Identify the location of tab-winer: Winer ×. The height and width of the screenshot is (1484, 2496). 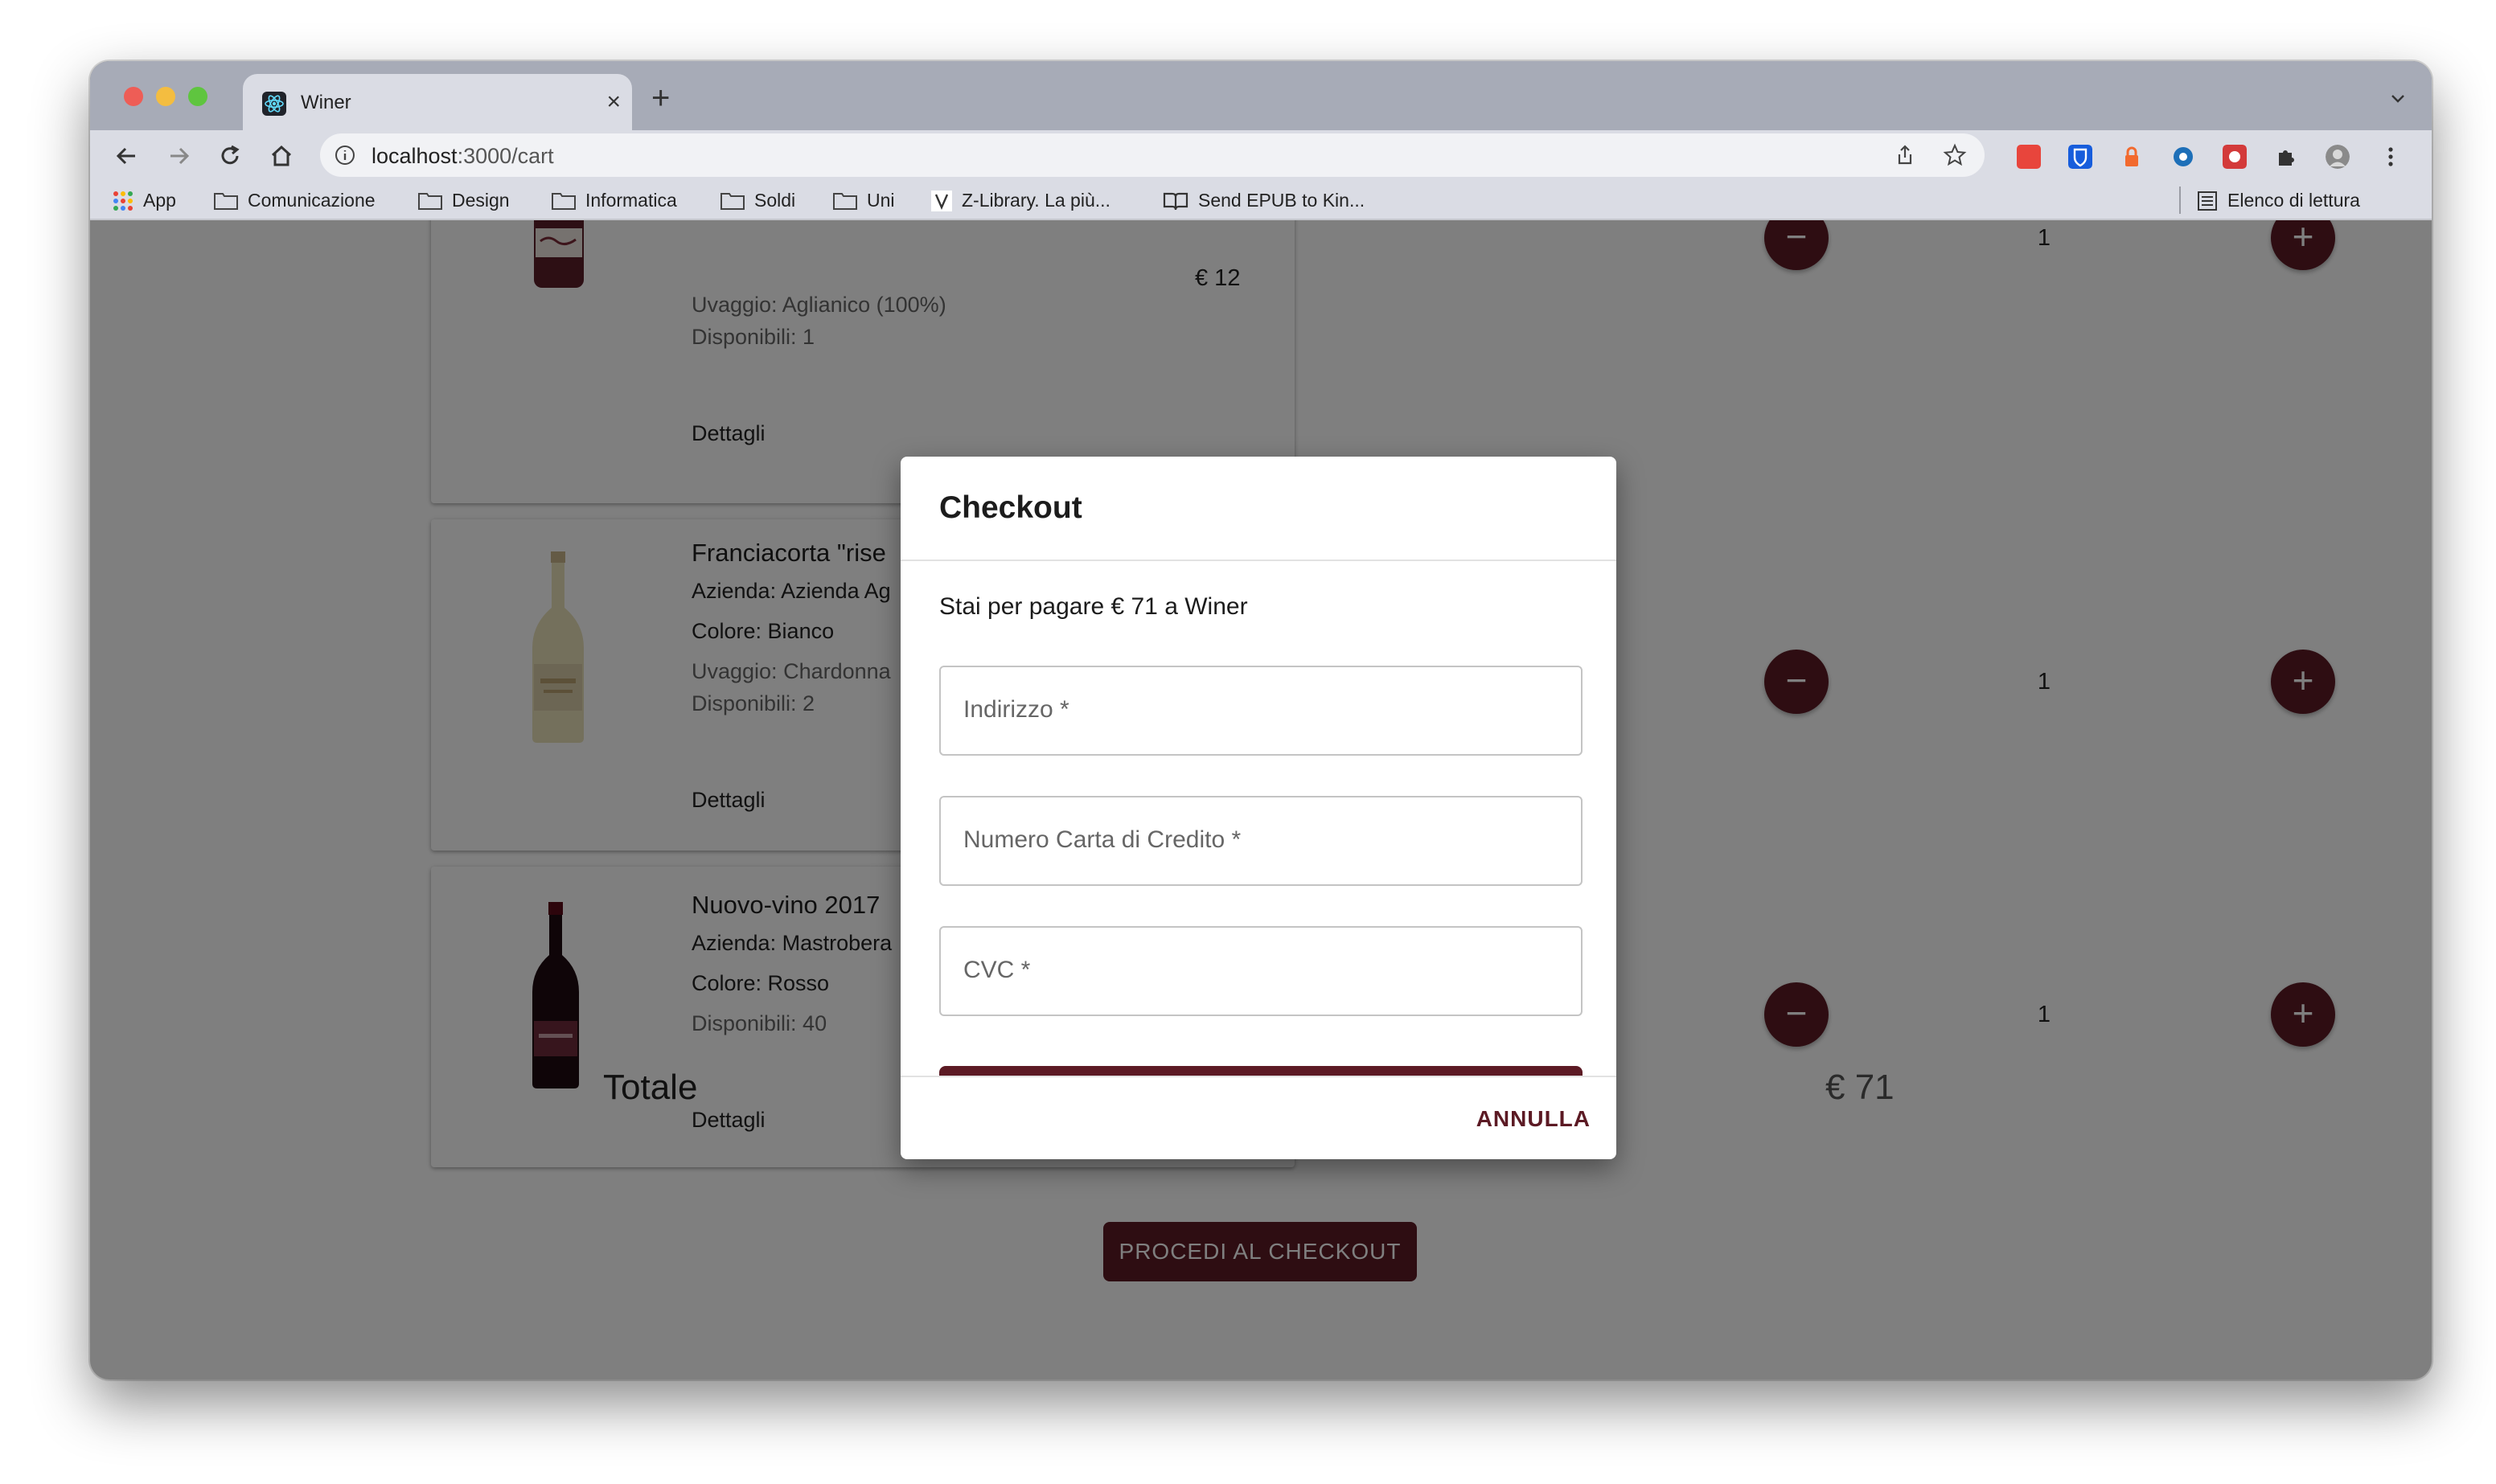
(437, 103).